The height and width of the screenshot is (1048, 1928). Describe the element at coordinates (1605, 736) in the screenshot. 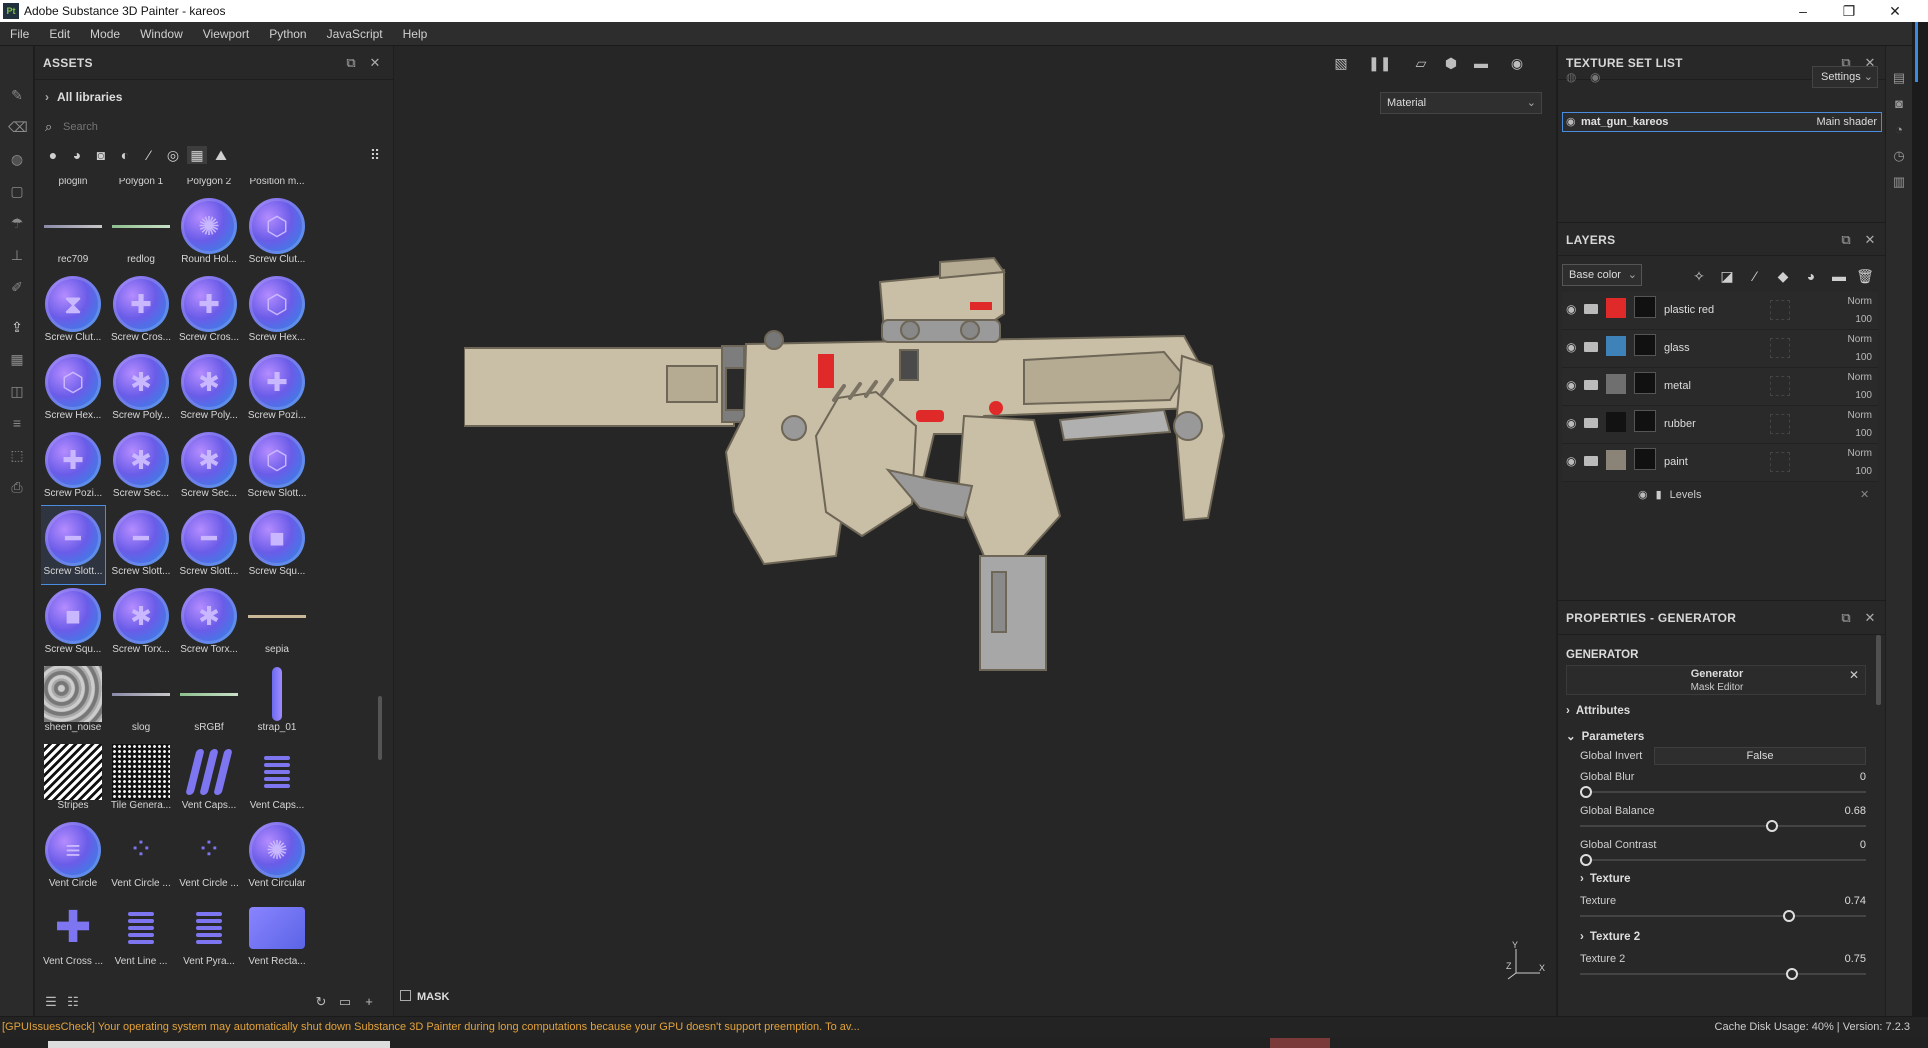

I see `parameters-section: ⌄ Parameters` at that location.